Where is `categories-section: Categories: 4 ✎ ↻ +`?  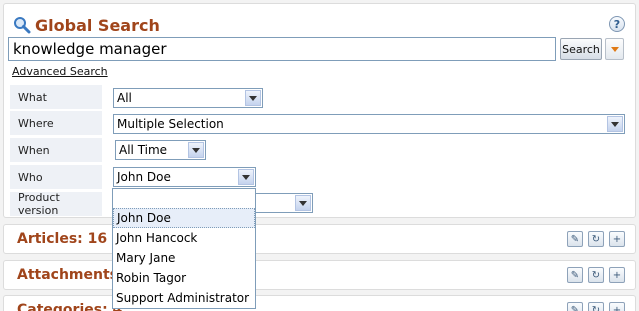 categories-section: Categories: 4 ✎ ↻ + is located at coordinates (319, 303).